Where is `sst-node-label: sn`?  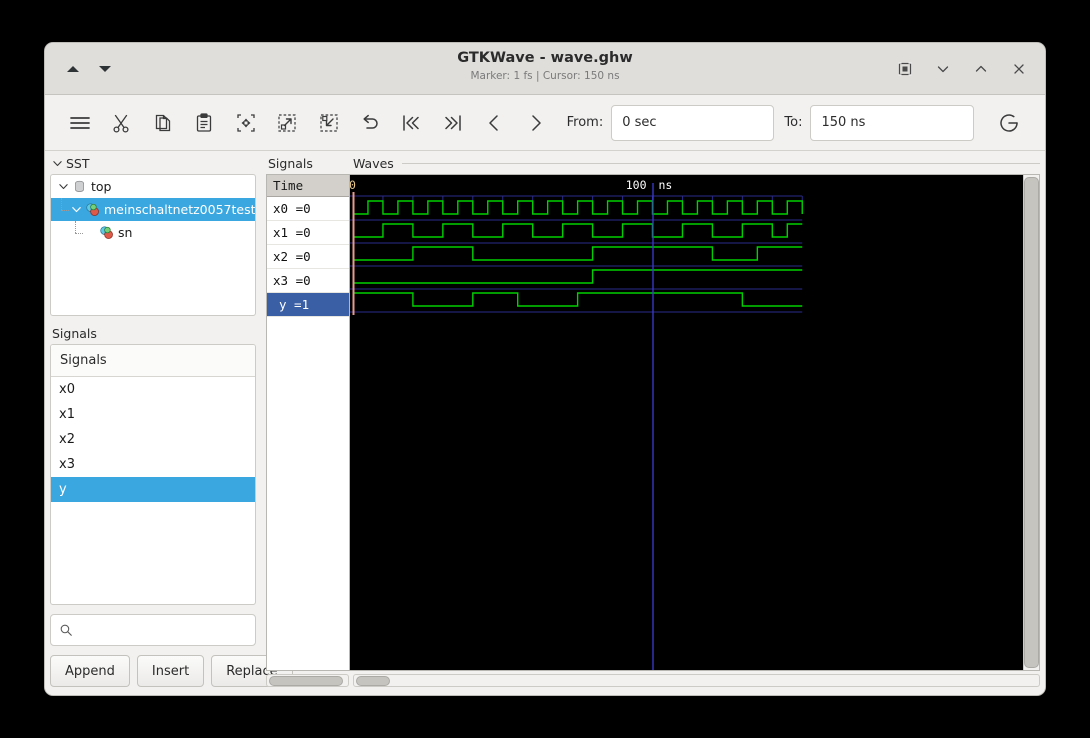
sst-node-label: sn is located at coordinates (125, 232).